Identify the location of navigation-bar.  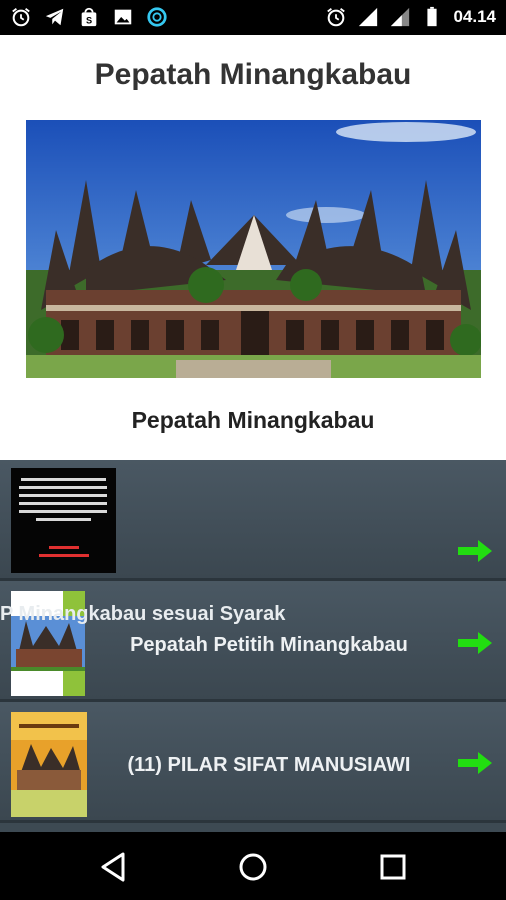
(253, 866).